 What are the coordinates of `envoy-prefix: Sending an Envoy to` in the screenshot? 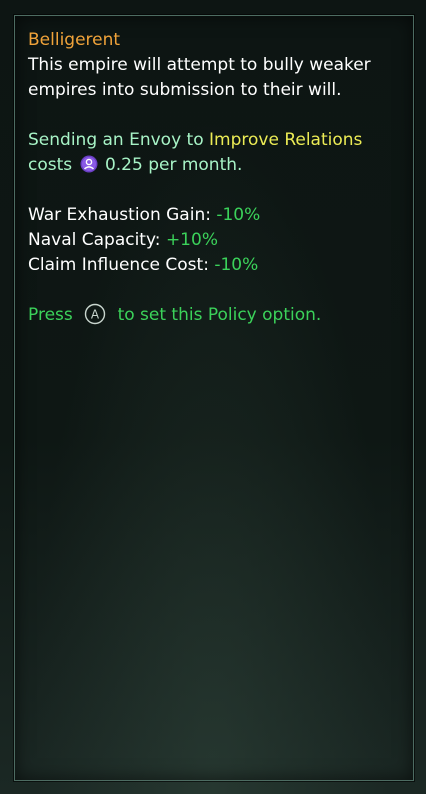 It's located at (119, 140).